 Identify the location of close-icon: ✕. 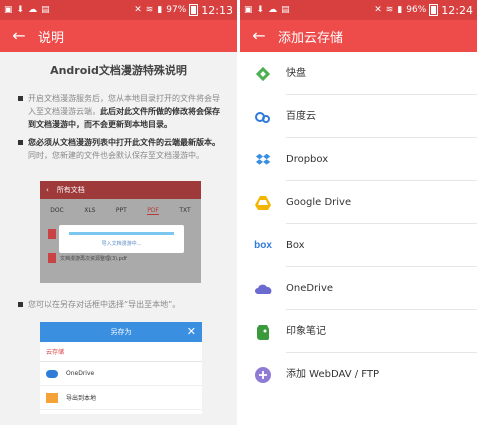
(191, 331).